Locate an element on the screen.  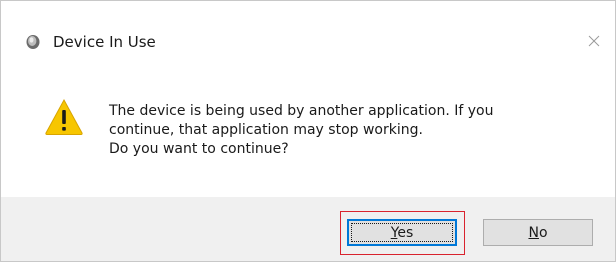
warning-icon is located at coordinates (64, 117).